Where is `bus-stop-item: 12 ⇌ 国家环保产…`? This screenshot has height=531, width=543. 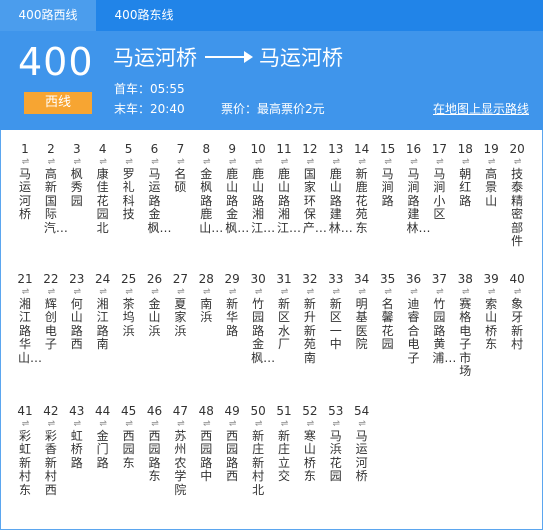 bus-stop-item: 12 ⇌ 国家环保产… is located at coordinates (312, 188).